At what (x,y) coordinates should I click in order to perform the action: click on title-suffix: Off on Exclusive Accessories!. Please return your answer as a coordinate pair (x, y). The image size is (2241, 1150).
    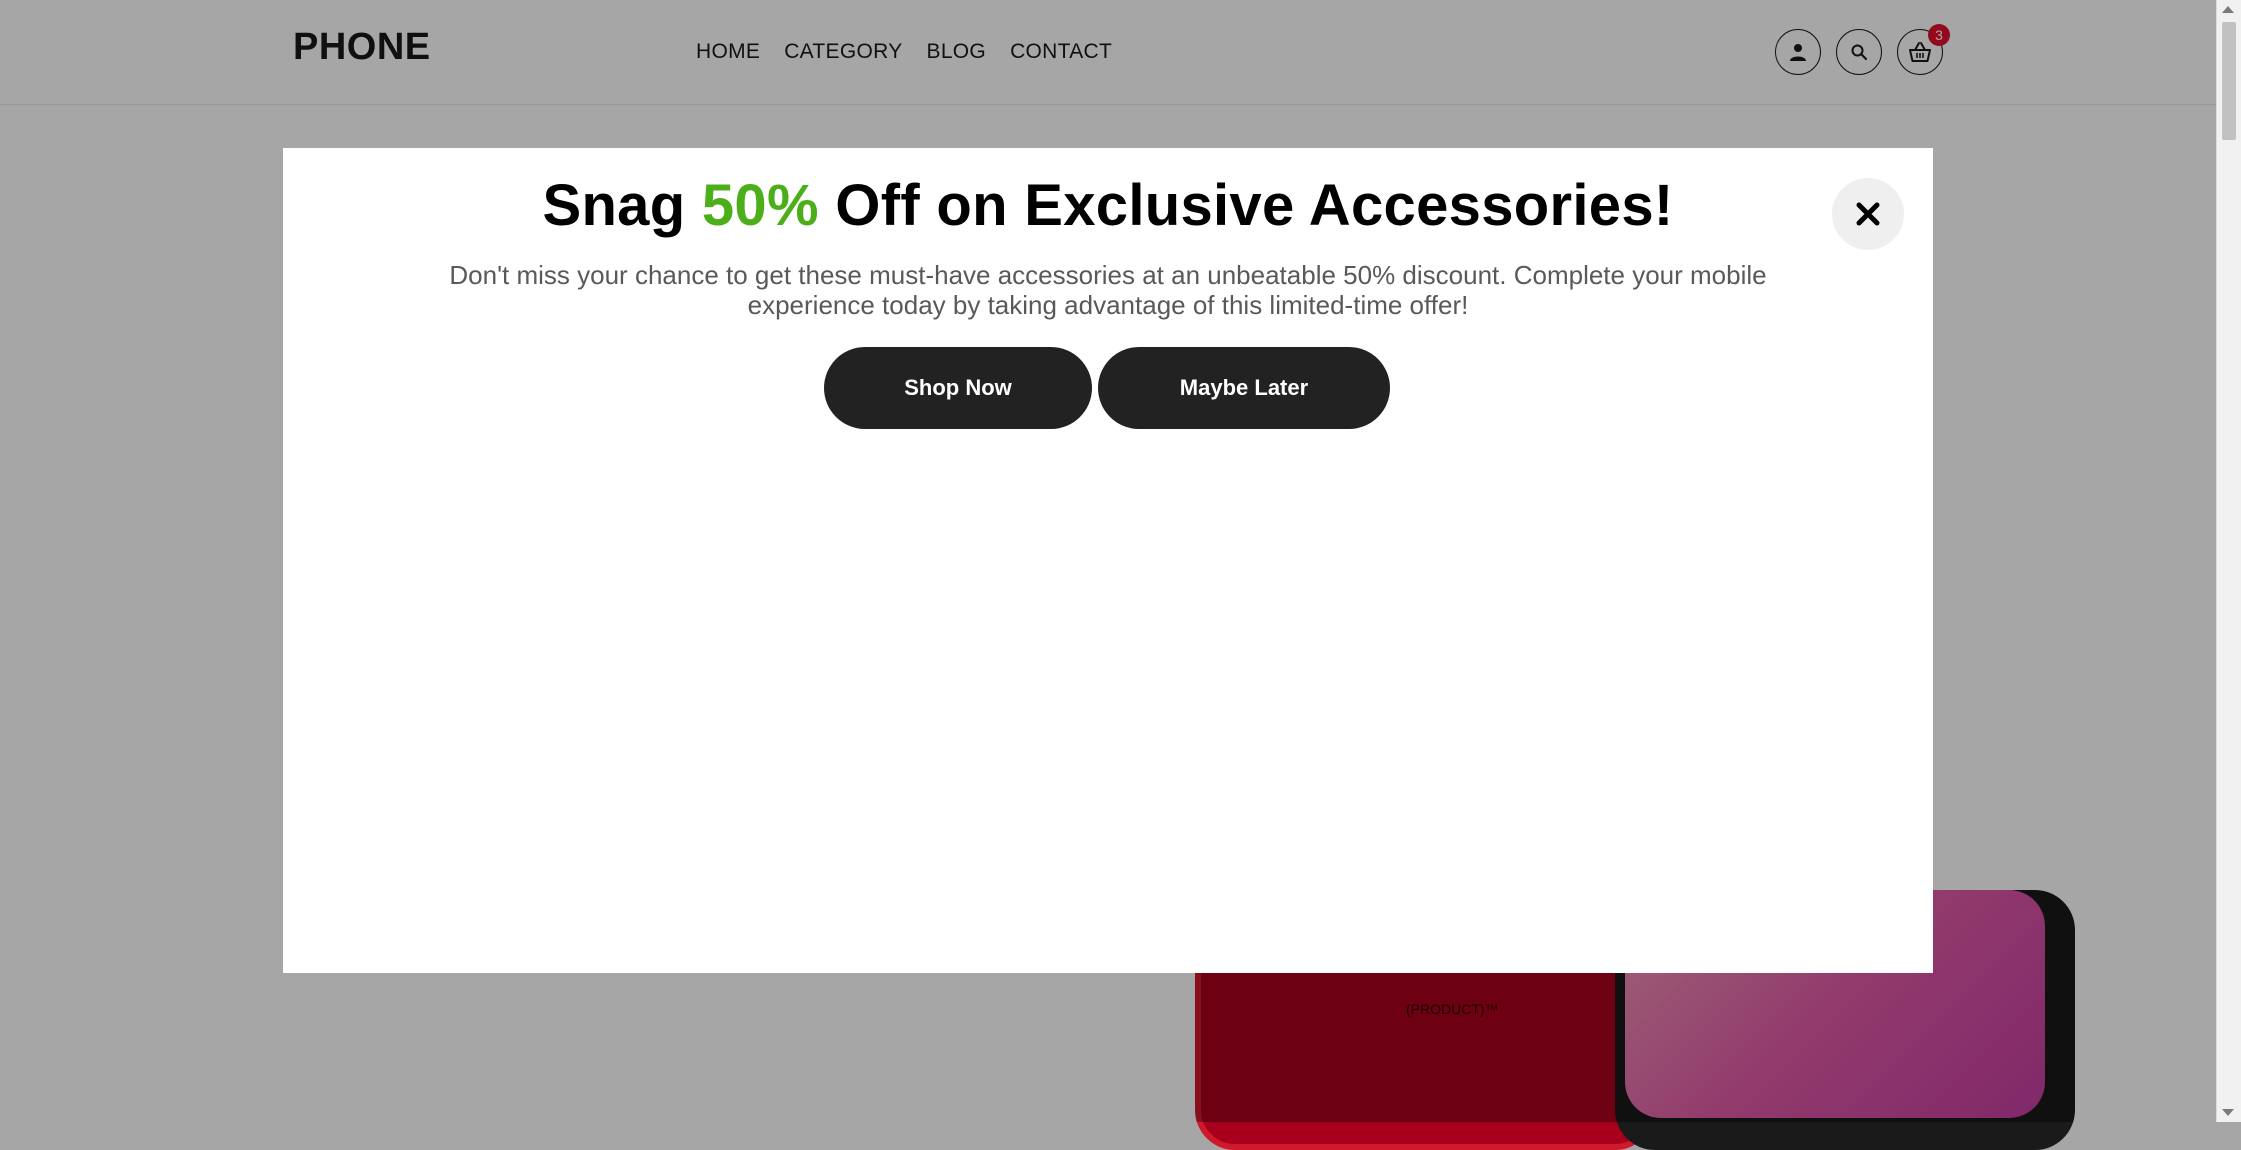
    Looking at the image, I should click on (1246, 205).